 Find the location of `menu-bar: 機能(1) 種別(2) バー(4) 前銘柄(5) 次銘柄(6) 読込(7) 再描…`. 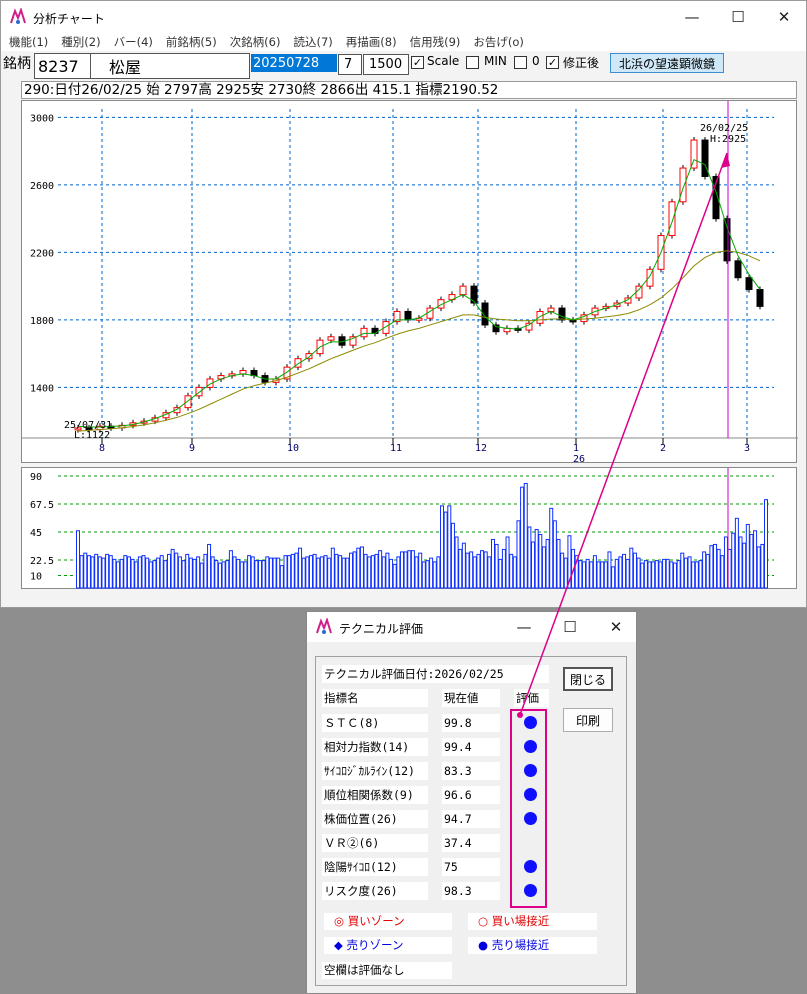

menu-bar: 機能(1) 種別(2) バー(4) 前銘柄(5) 次銘柄(6) 読込(7) 再描… is located at coordinates (403, 42).